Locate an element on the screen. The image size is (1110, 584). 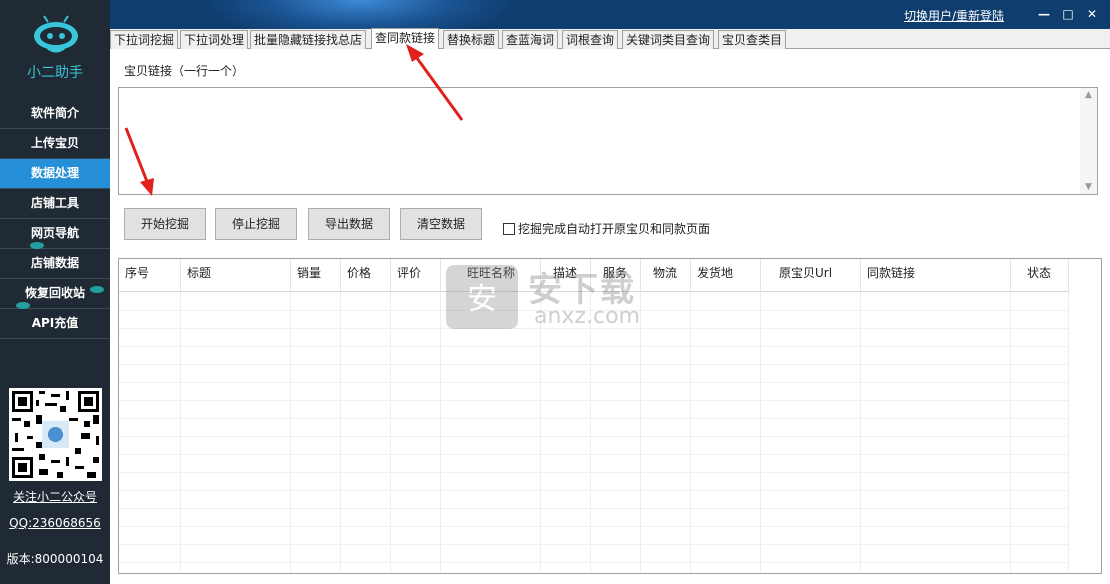
tab-same-product-link: 查同款链接 is located at coordinates (405, 39).